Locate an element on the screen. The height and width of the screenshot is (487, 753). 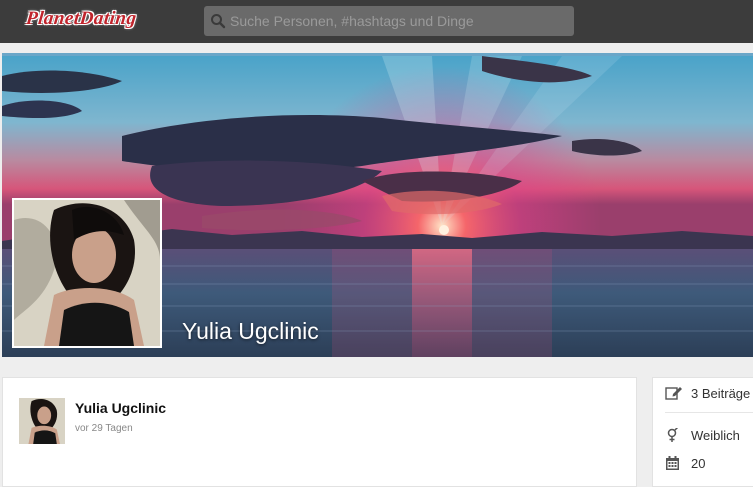
profile-info-card: 3 Beiträge Weiblich 20 is located at coordinates (702, 432).